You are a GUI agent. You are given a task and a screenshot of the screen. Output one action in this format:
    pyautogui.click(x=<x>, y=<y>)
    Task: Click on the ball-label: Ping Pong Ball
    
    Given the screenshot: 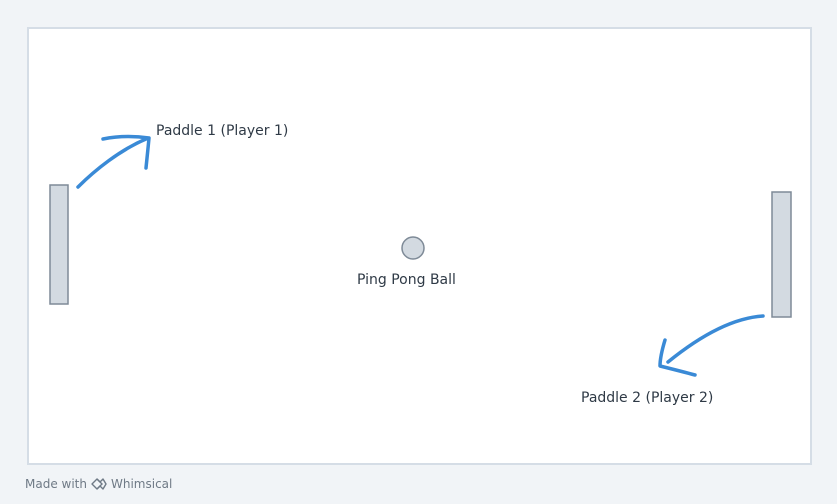 What is the action you would take?
    pyautogui.click(x=406, y=280)
    